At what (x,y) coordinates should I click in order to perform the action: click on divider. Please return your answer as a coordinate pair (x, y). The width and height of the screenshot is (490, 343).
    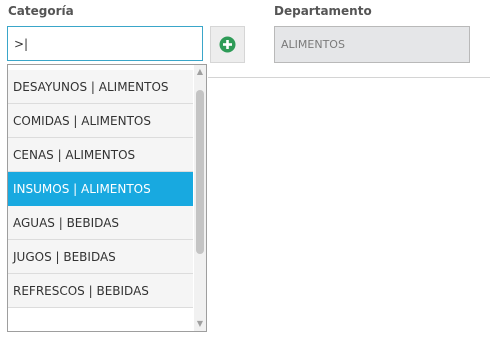
    Looking at the image, I should click on (349, 77).